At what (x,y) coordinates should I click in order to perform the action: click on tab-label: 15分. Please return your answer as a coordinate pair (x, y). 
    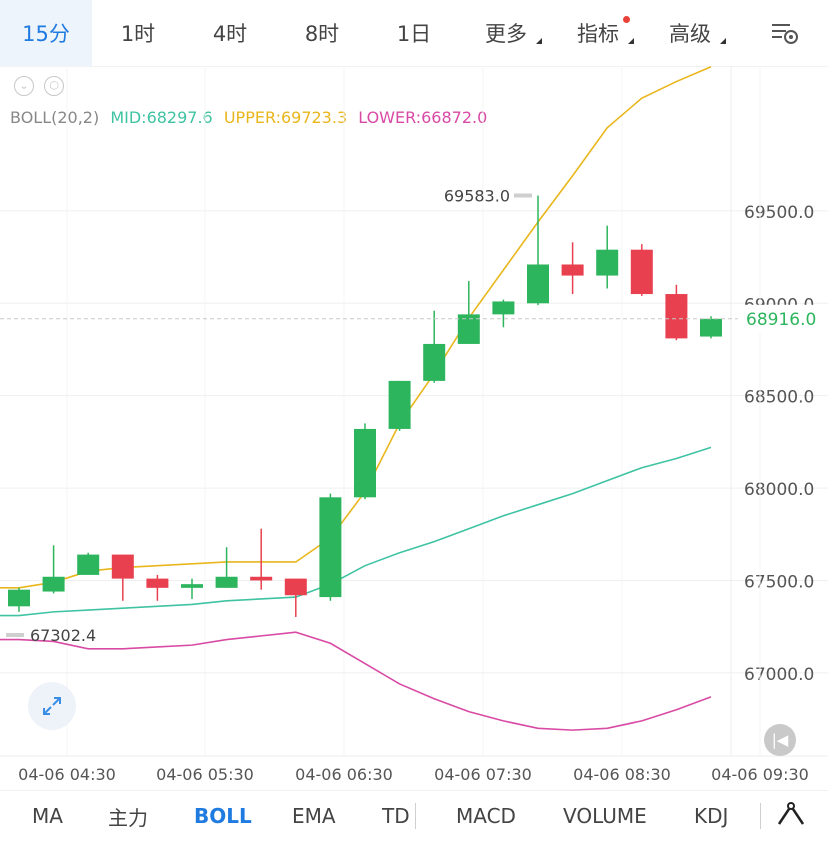
    Looking at the image, I should click on (46, 34).